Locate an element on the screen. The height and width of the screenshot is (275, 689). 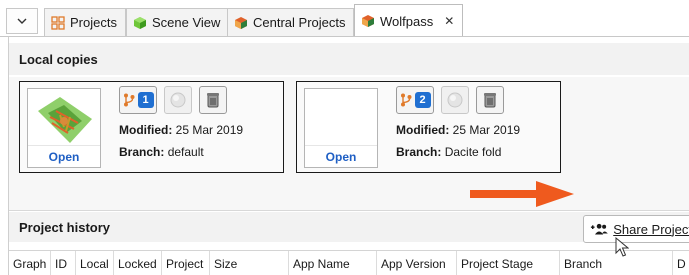
project-history-header: Project history Share Project is located at coordinates (349, 227).